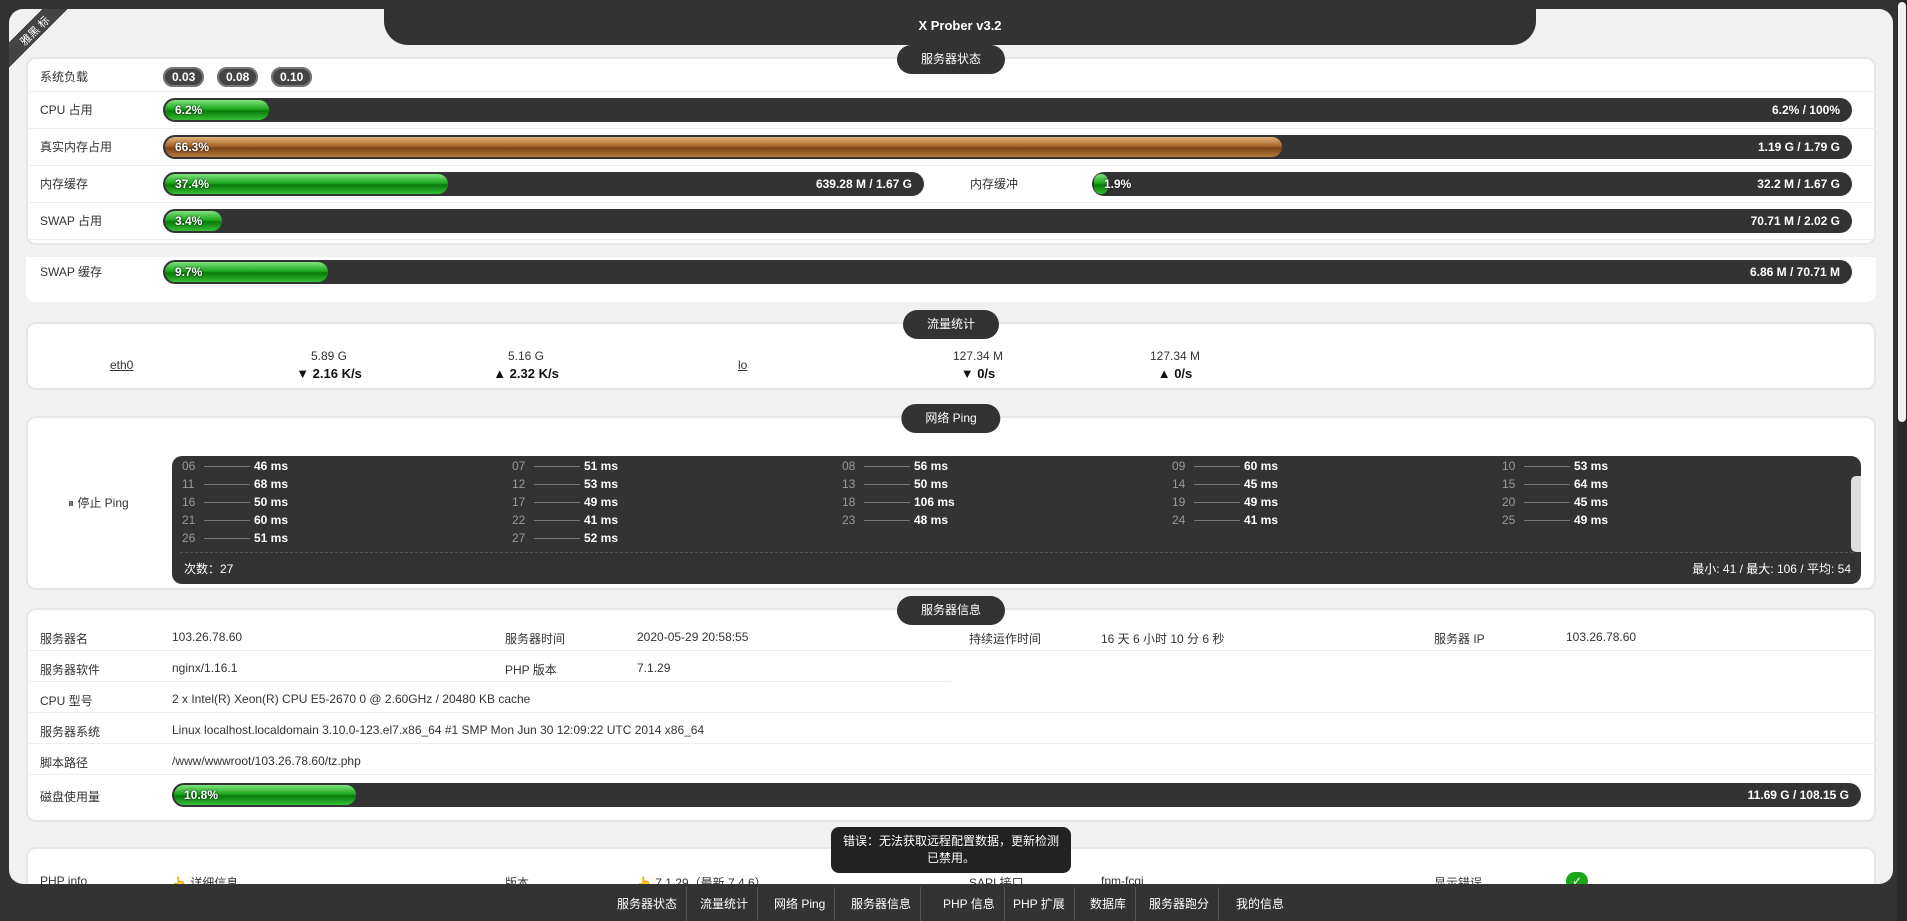 The height and width of the screenshot is (921, 1907). Describe the element at coordinates (1795, 221) in the screenshot. I see `swap-value: 70.71 M / 2.02 G` at that location.